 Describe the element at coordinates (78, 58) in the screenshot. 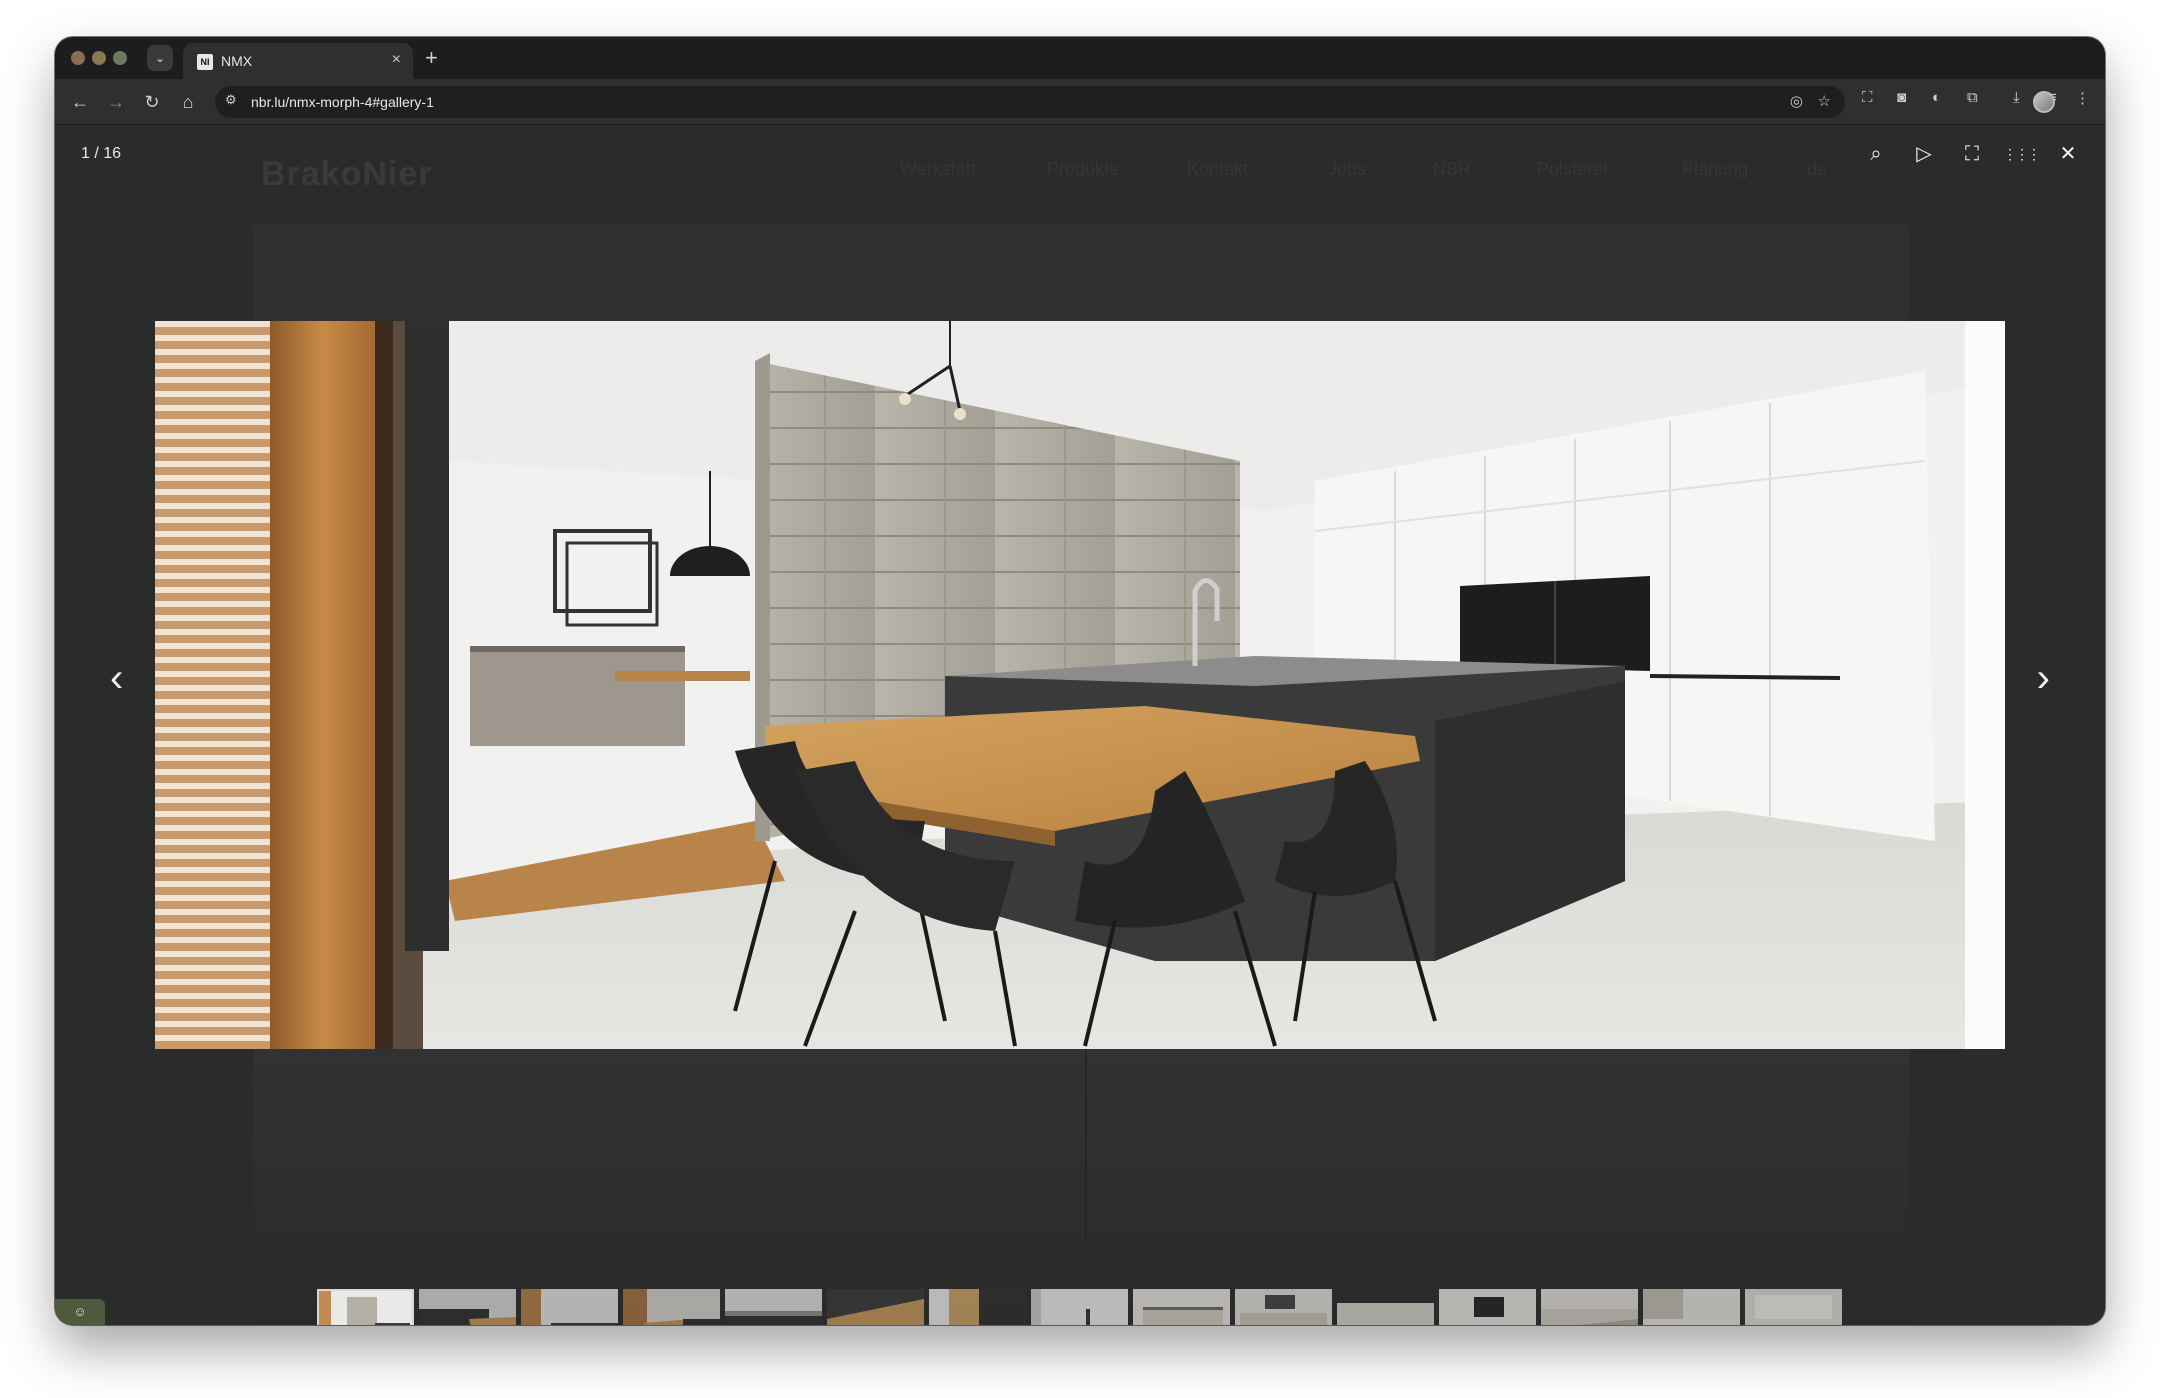

I see `close-window-button` at that location.